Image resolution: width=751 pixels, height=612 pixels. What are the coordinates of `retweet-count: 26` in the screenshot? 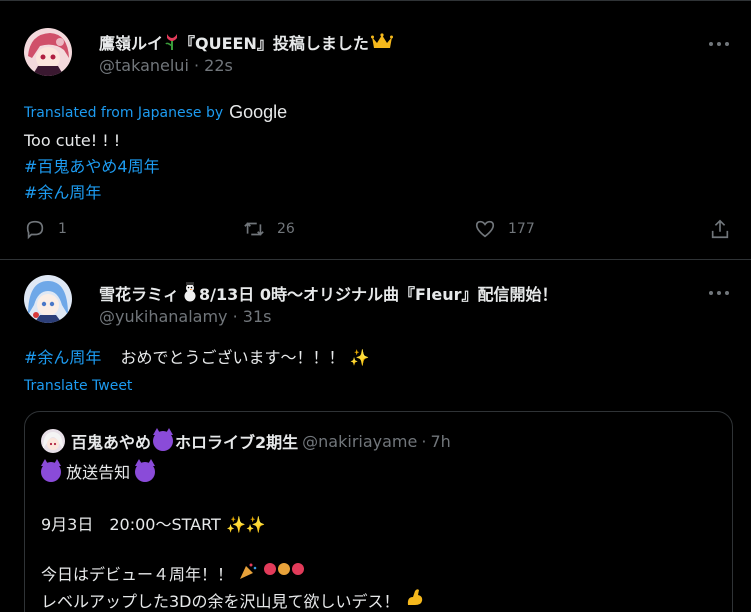 It's located at (286, 229).